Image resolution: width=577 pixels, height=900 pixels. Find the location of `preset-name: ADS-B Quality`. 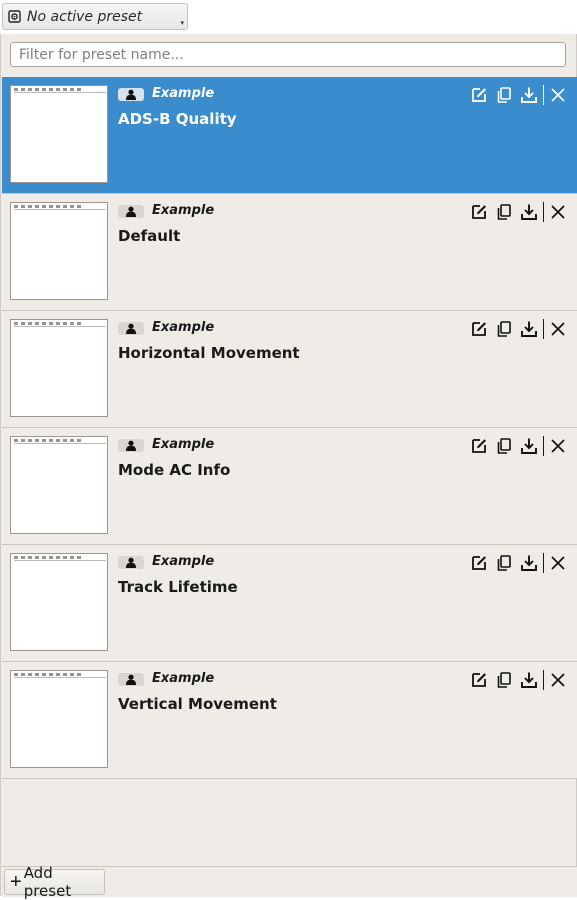

preset-name: ADS-B Quality is located at coordinates (177, 119).